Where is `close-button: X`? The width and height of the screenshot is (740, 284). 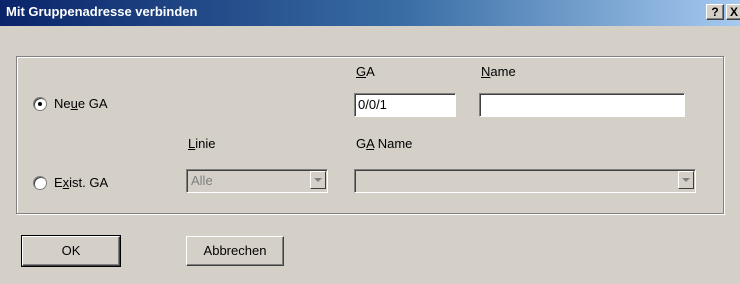 close-button: X is located at coordinates (733, 12).